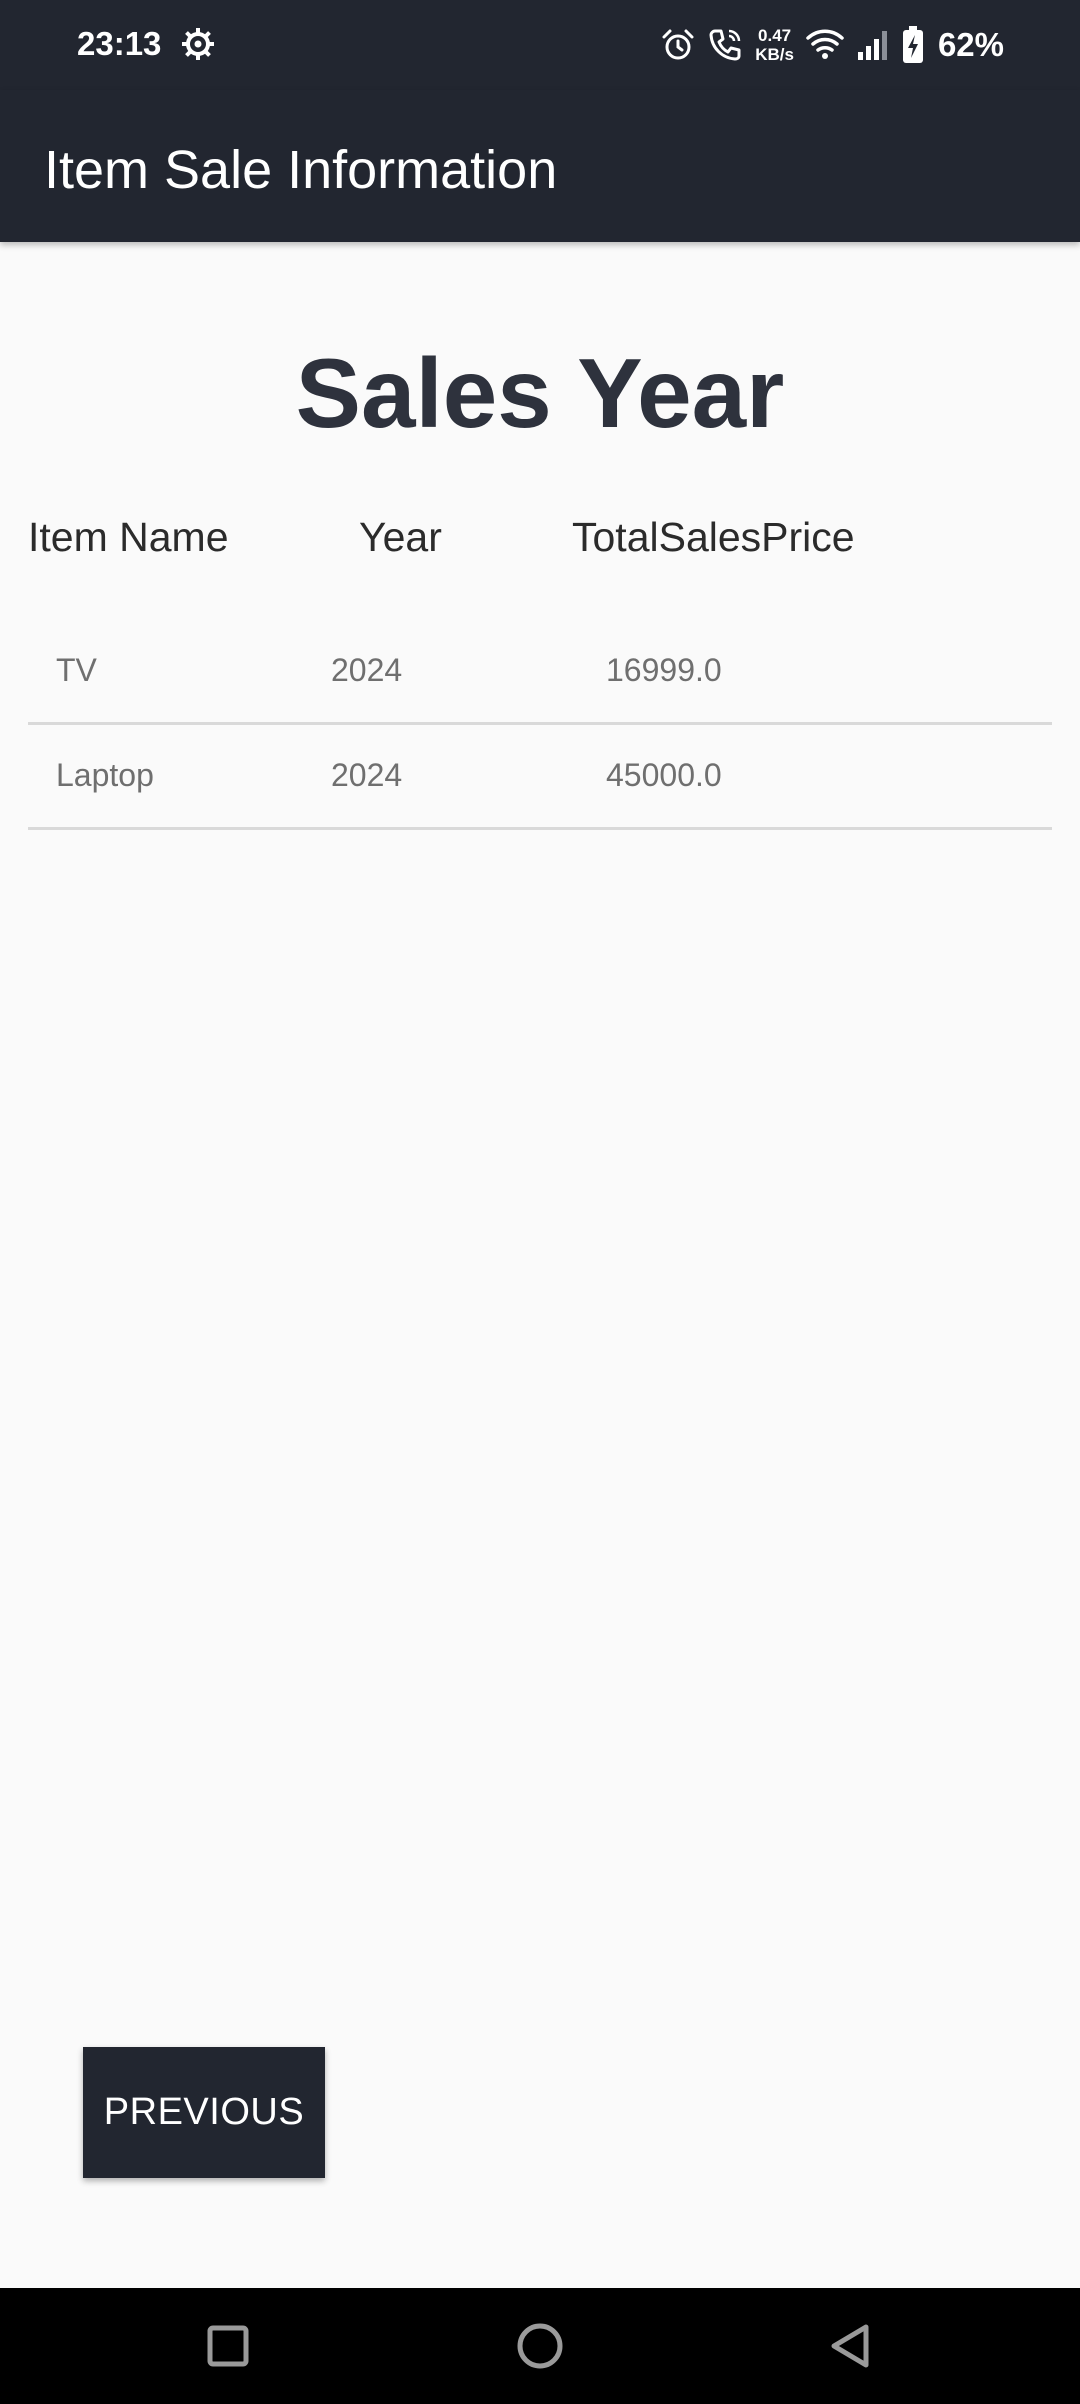  I want to click on back-icon, so click(851, 2346).